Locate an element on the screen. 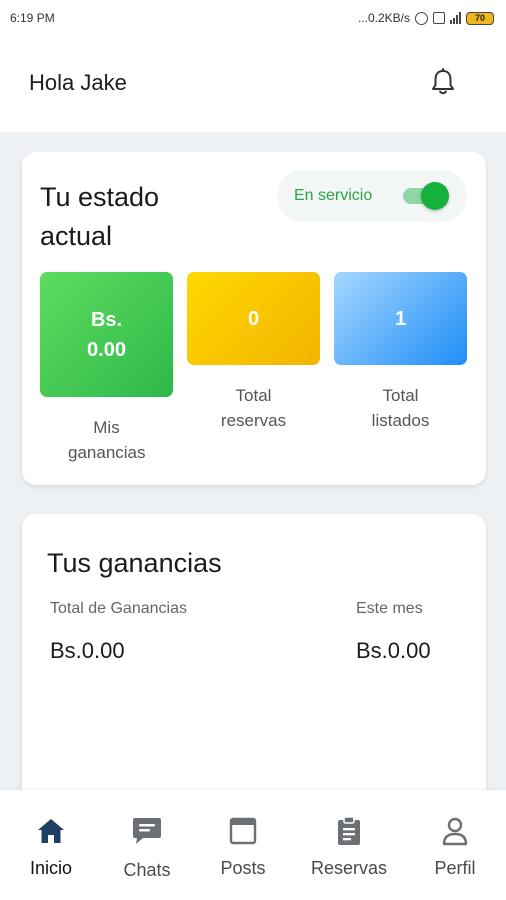 Image resolution: width=506 pixels, height=900 pixels. chat-icon is located at coordinates (147, 831).